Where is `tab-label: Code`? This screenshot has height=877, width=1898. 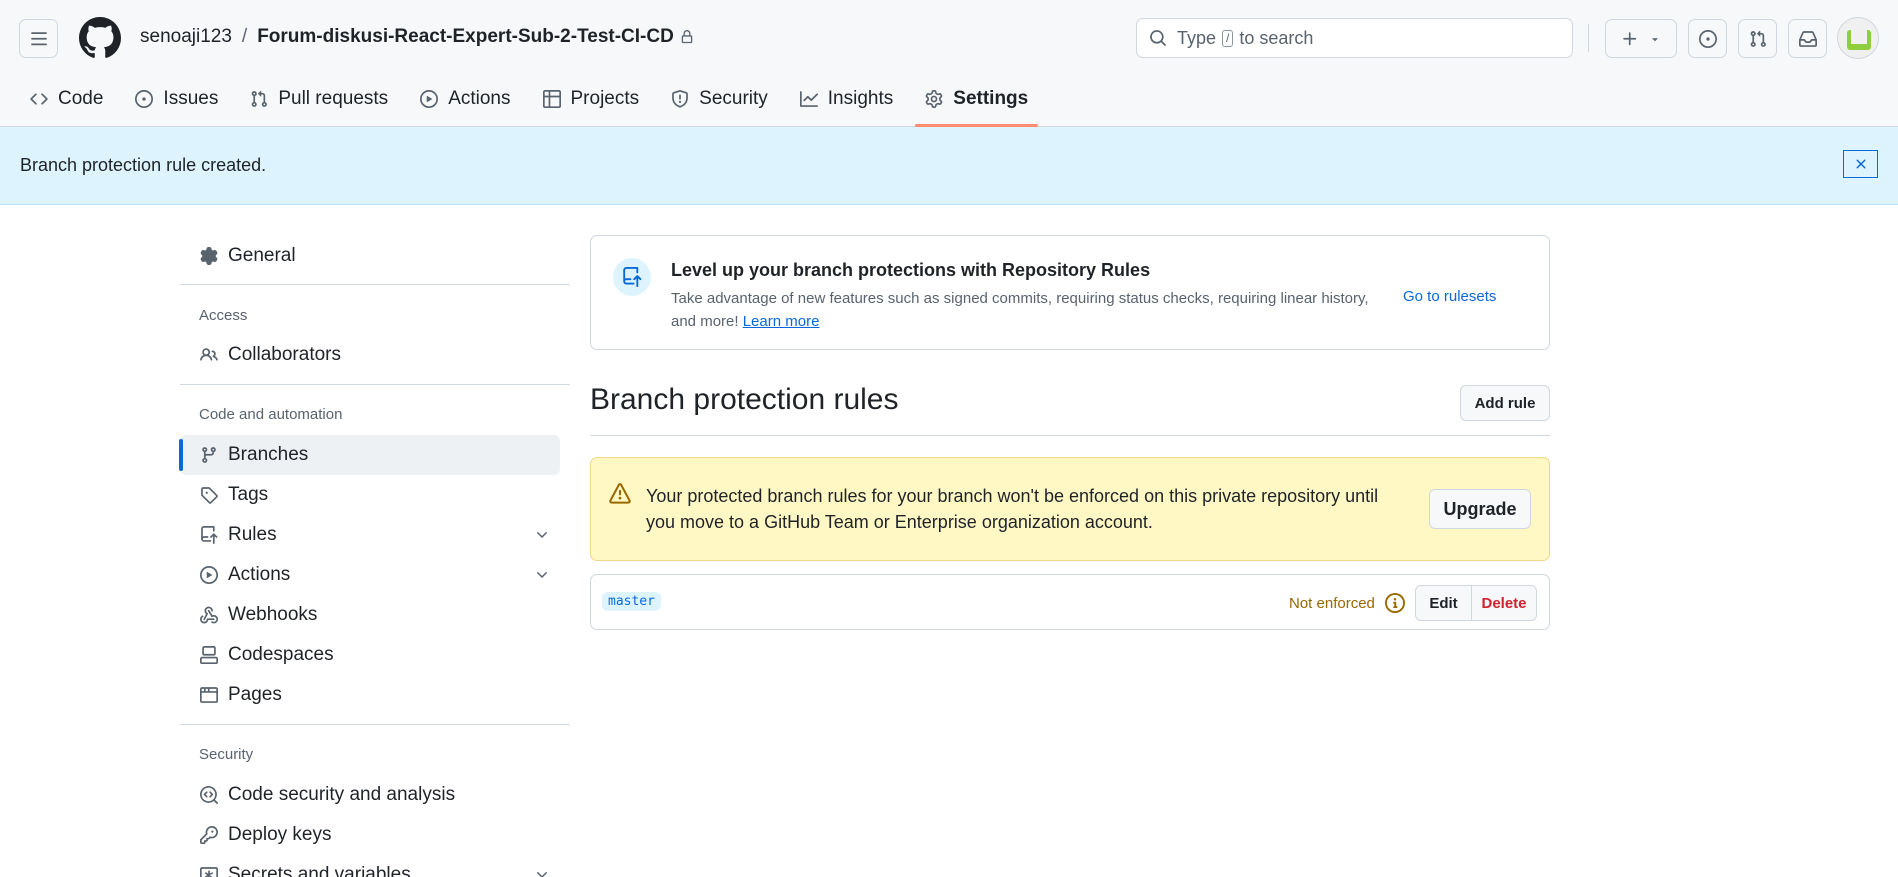 tab-label: Code is located at coordinates (81, 98).